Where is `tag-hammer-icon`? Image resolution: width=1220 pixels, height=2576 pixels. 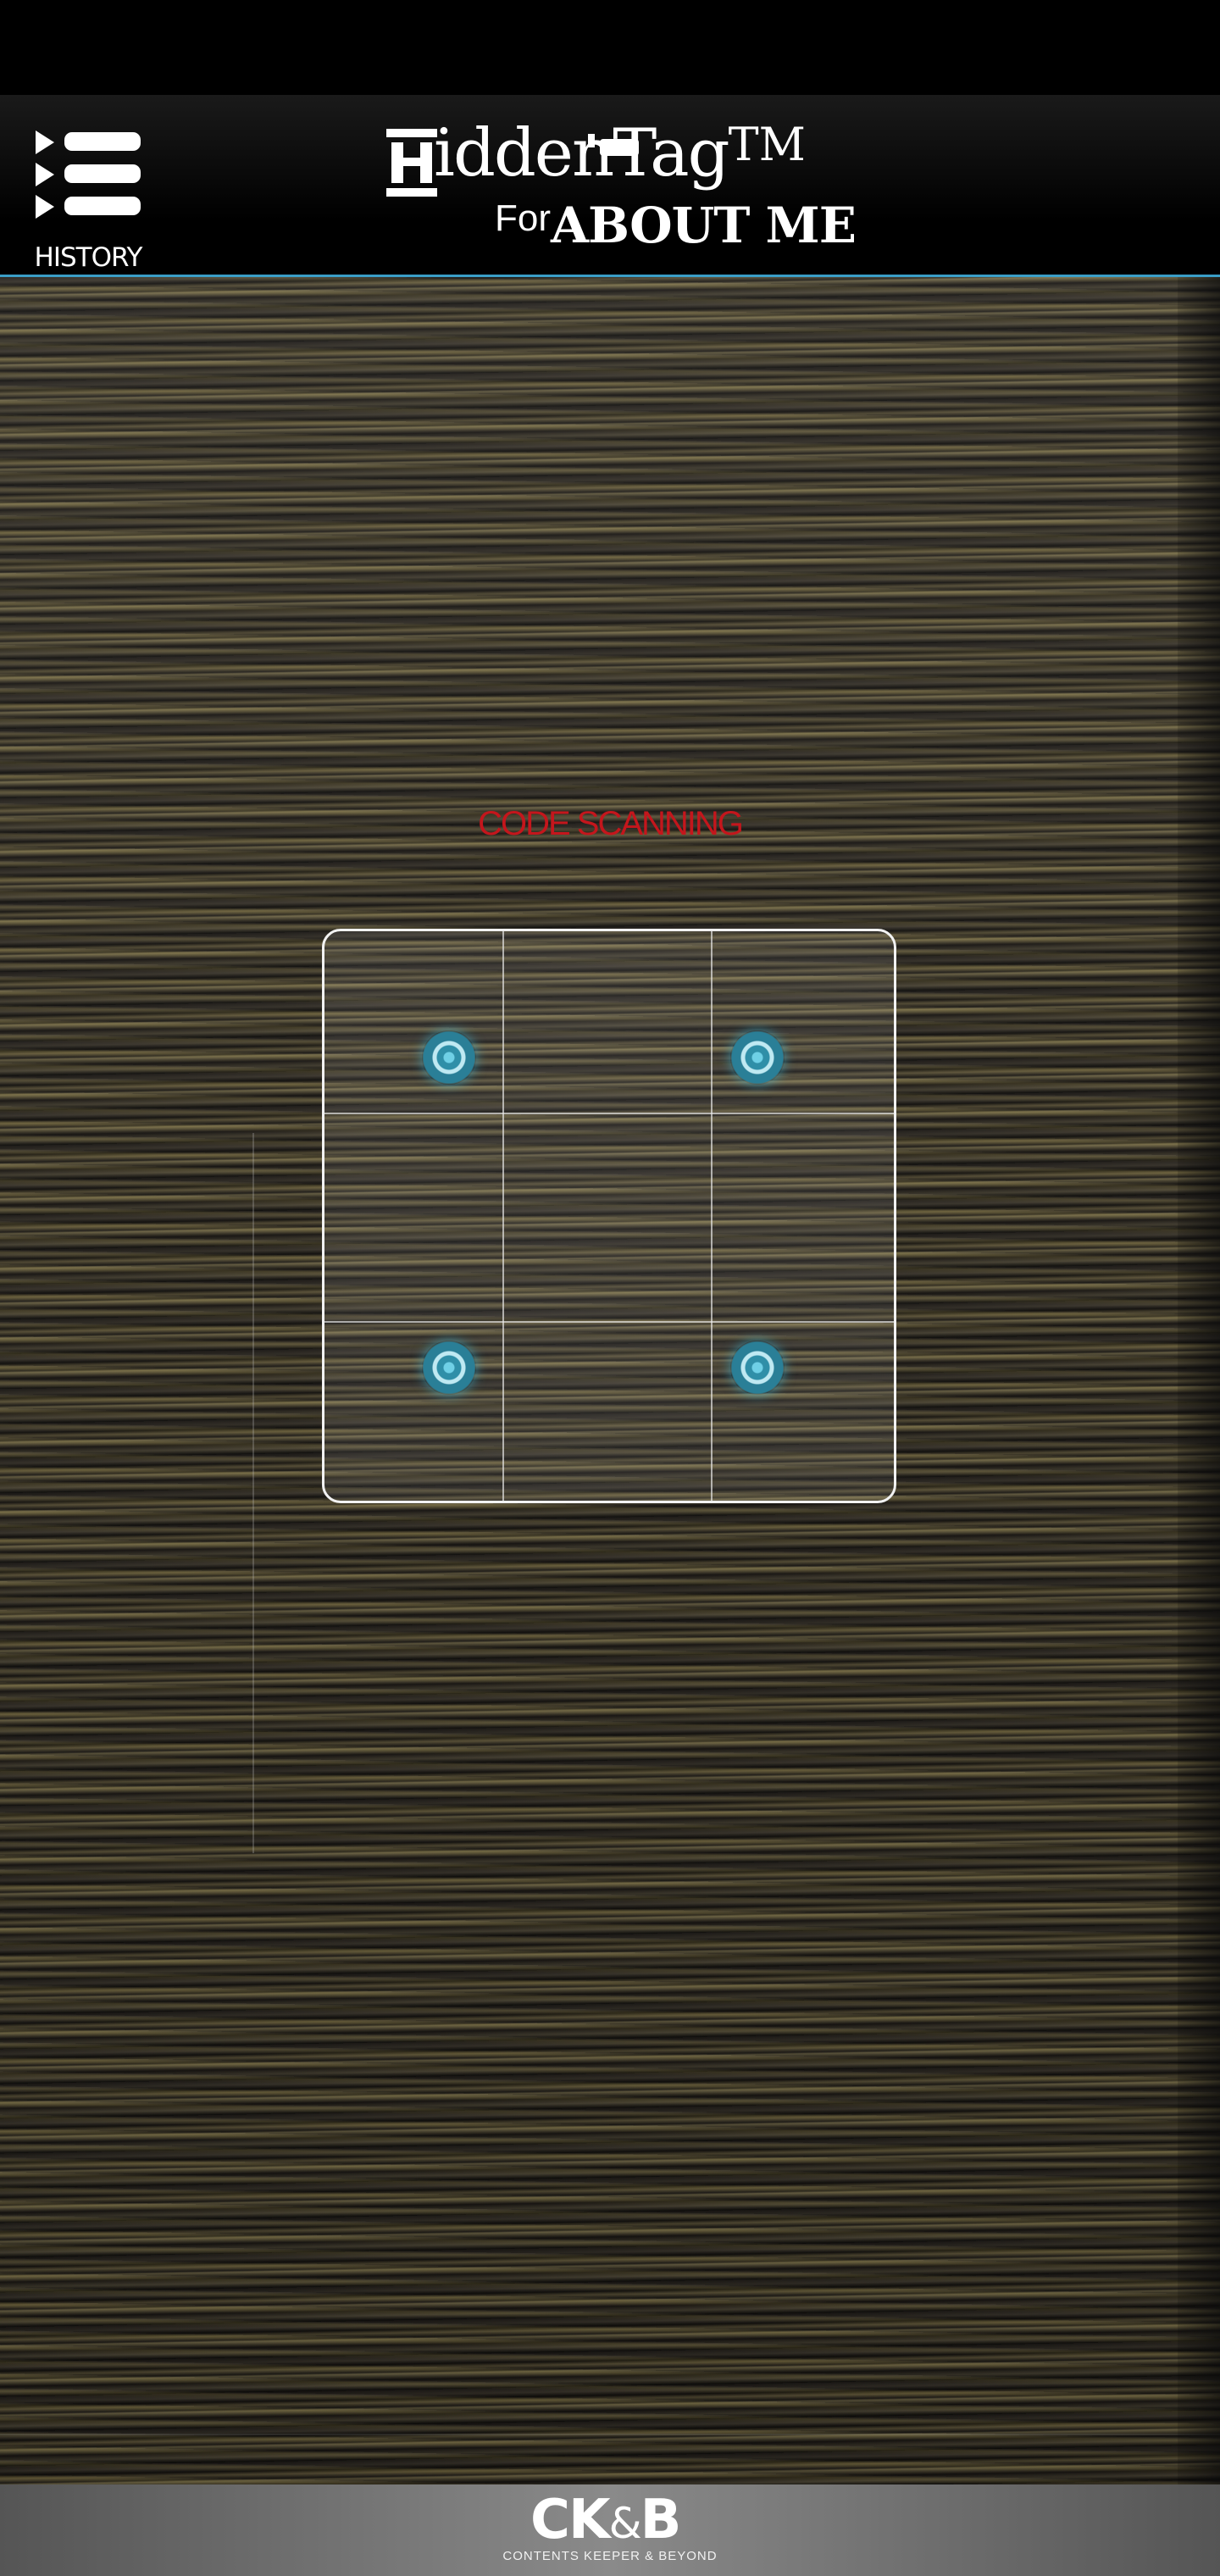
tag-hammer-icon is located at coordinates (613, 145).